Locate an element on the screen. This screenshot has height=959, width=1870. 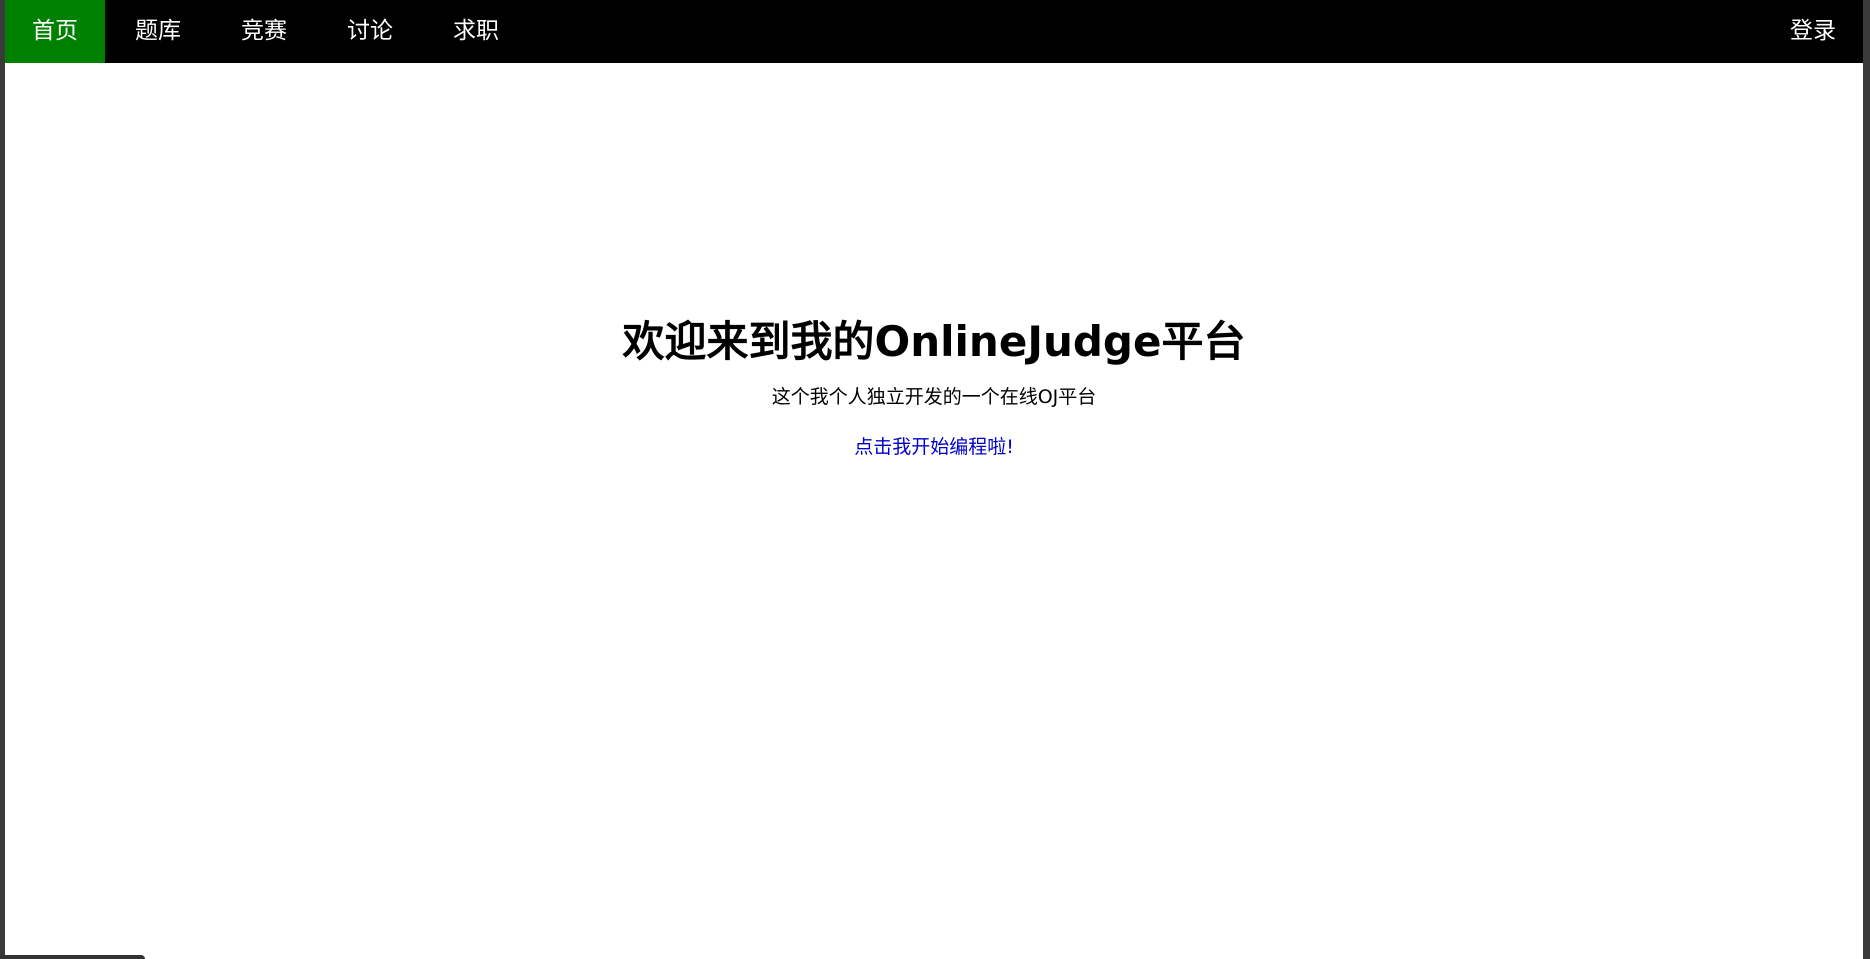
nav-item-discuss: 讨论 is located at coordinates (370, 31).